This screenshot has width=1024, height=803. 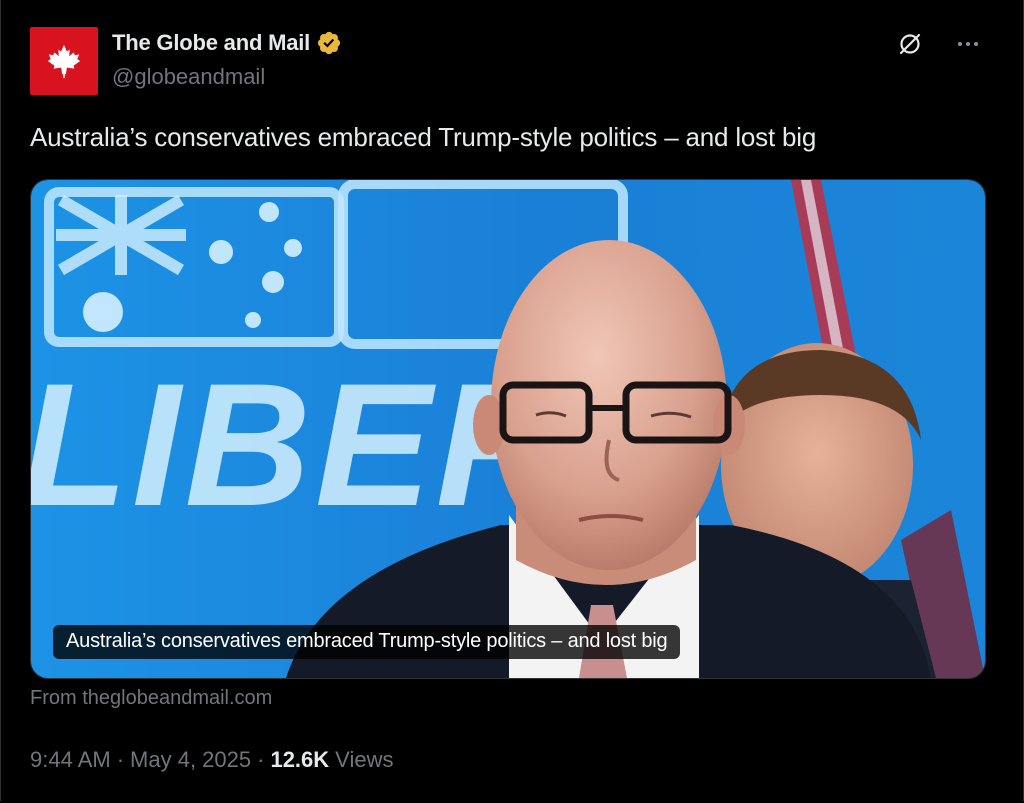 I want to click on tweet-time: 9:44 AM, so click(x=70, y=760).